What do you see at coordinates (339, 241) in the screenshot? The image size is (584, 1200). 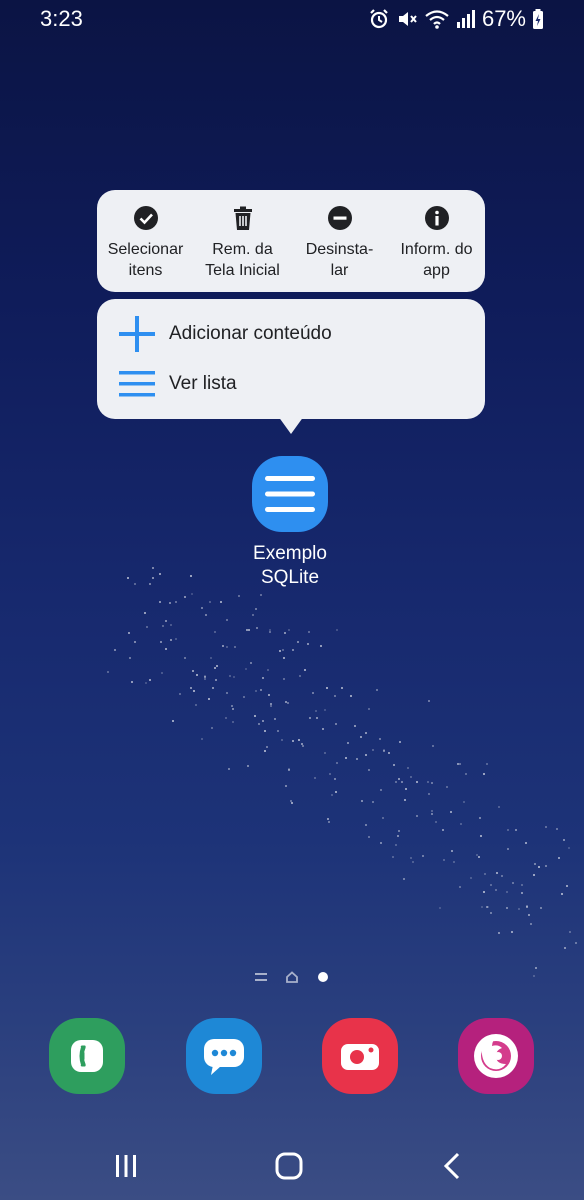 I see `uninstall-button: Desinsta- lar` at bounding box center [339, 241].